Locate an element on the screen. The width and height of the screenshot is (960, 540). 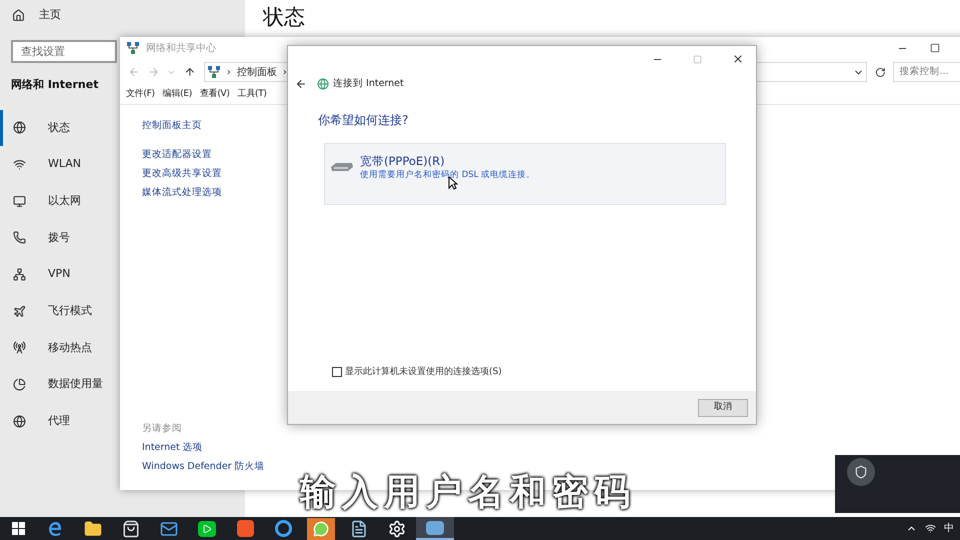
nav-item: 以太网 is located at coordinates (59, 201).